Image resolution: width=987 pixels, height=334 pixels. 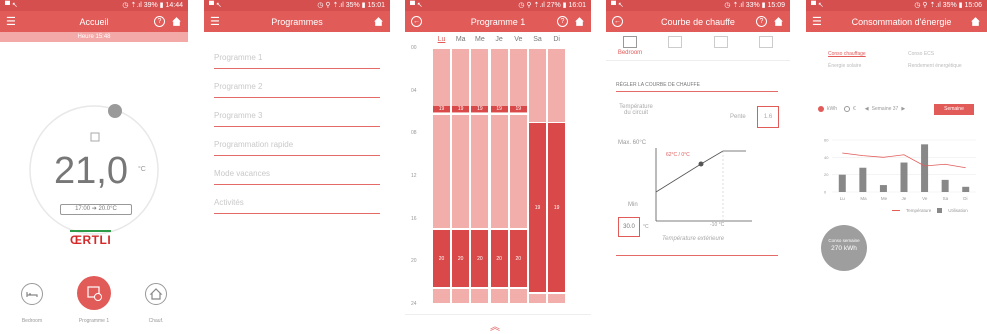 I want to click on help-icon: ?, so click(x=159, y=21).